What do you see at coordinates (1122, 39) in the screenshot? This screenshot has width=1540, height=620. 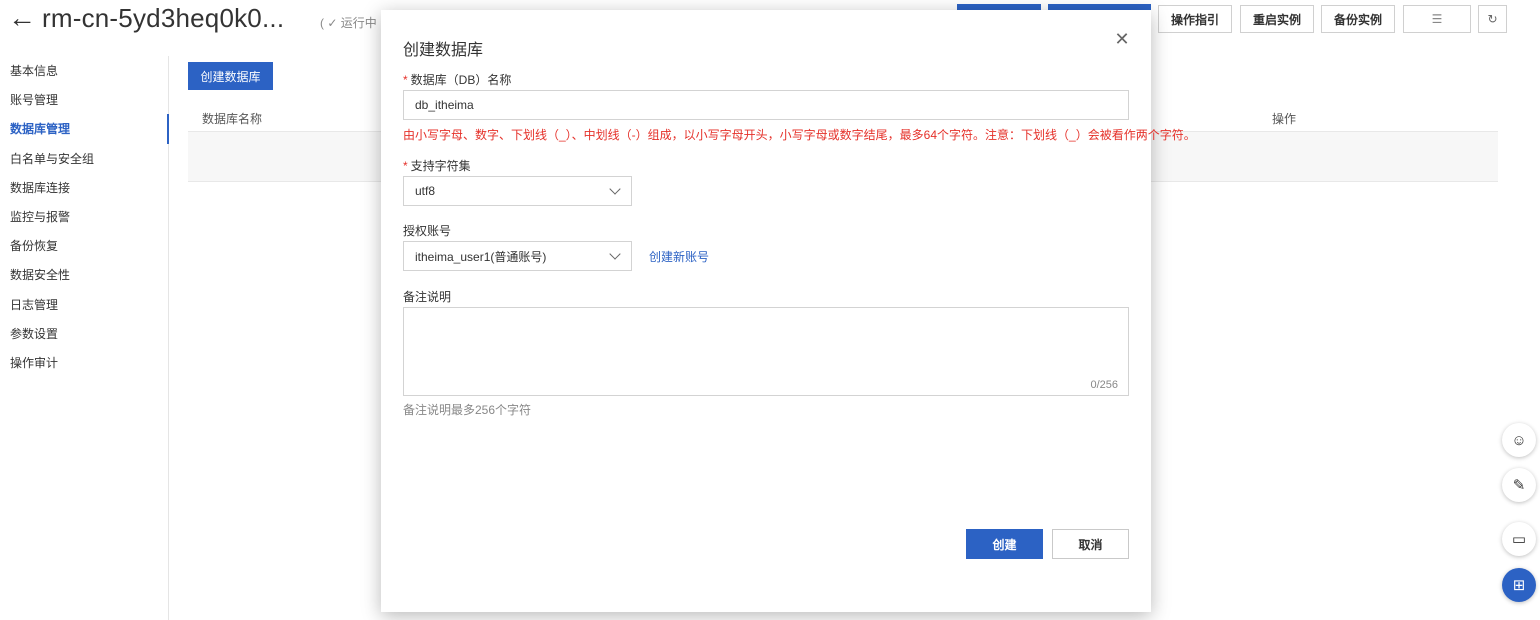 I see `close-icon: ✕` at bounding box center [1122, 39].